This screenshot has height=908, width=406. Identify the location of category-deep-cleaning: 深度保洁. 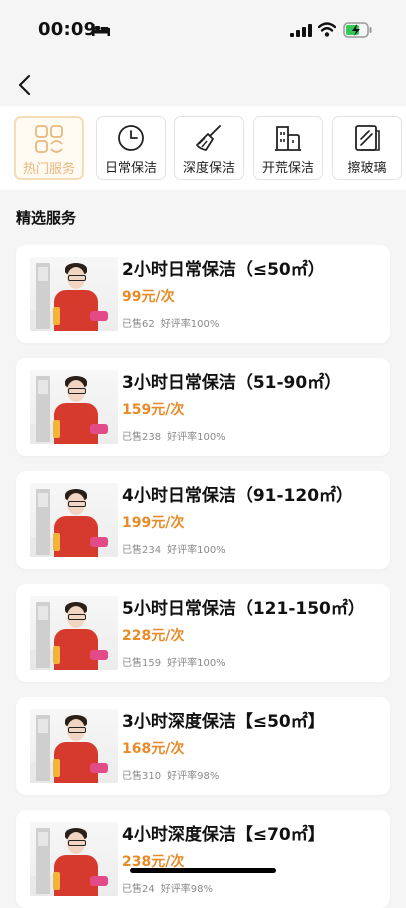
(209, 148).